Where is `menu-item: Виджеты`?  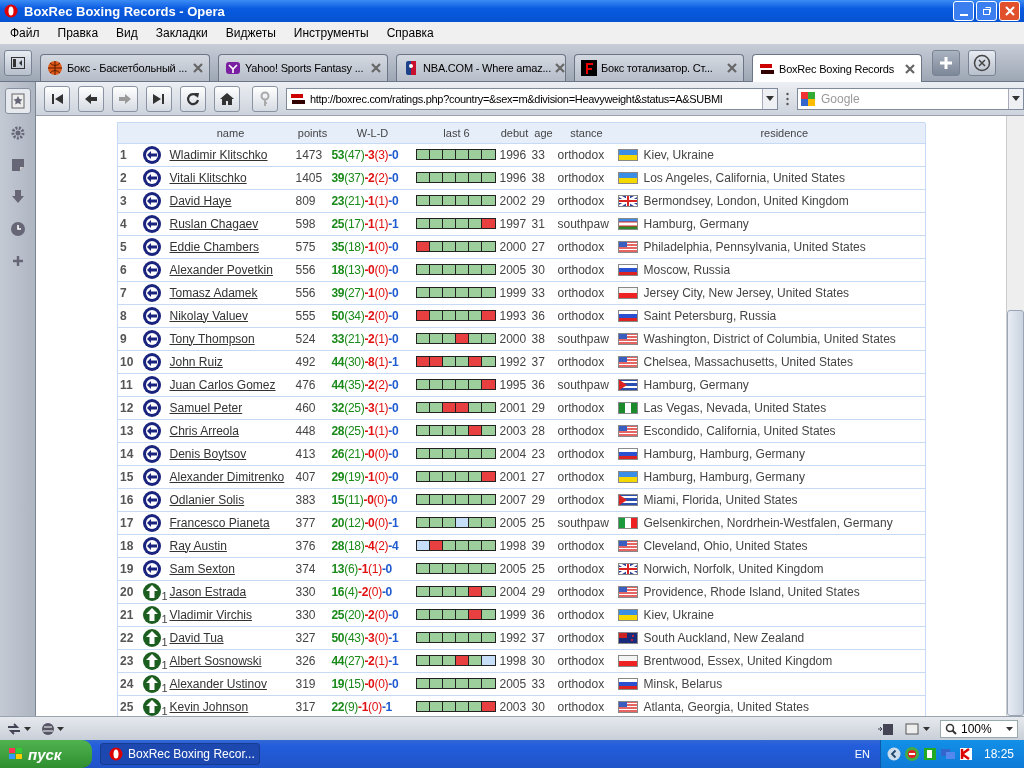 menu-item: Виджеты is located at coordinates (251, 33).